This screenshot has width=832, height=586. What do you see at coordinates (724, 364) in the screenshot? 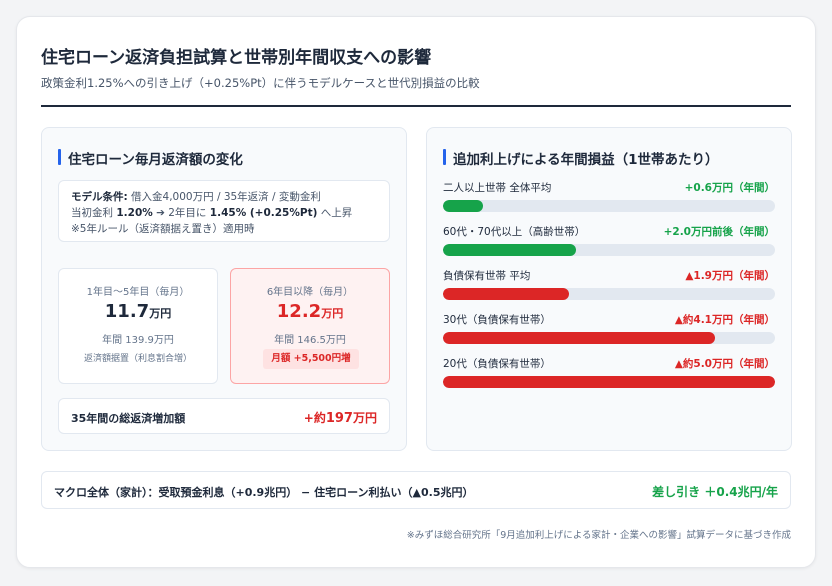
I see `impact-row-value: ▲約5.0万円（年間）` at bounding box center [724, 364].